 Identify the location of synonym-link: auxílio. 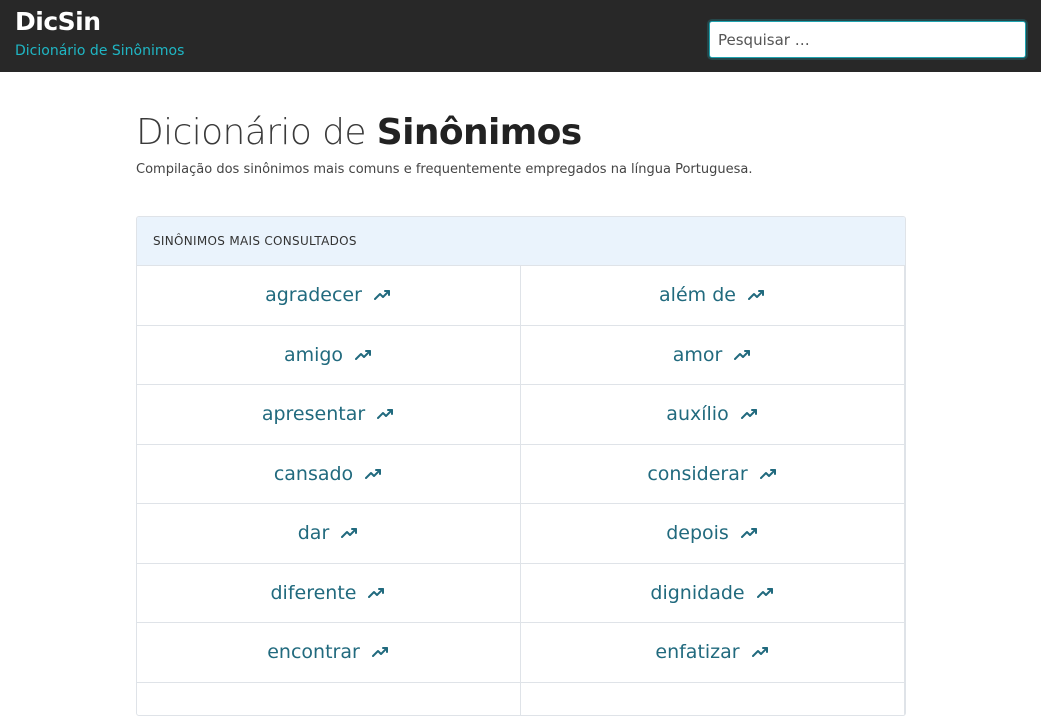
(713, 415).